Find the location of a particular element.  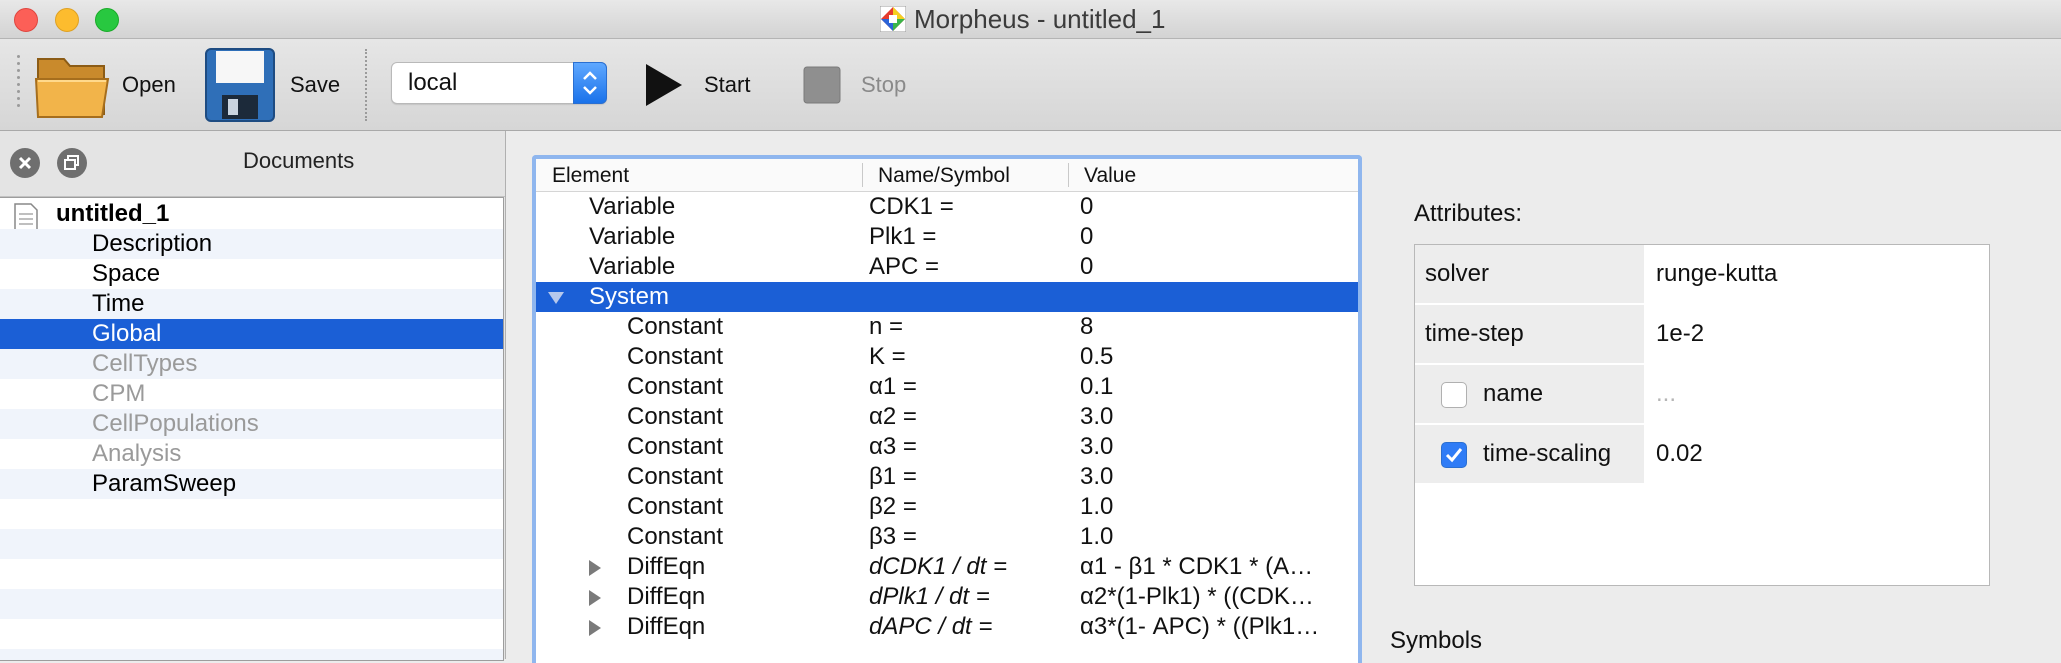

open-button: Open is located at coordinates (105, 84).